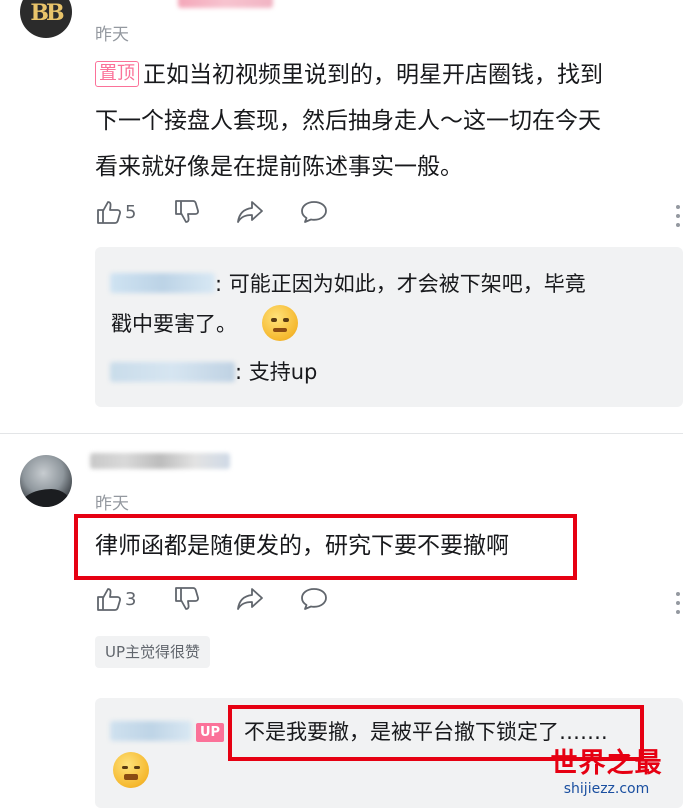  Describe the element at coordinates (606, 763) in the screenshot. I see `watermark-title: 世界之最` at that location.